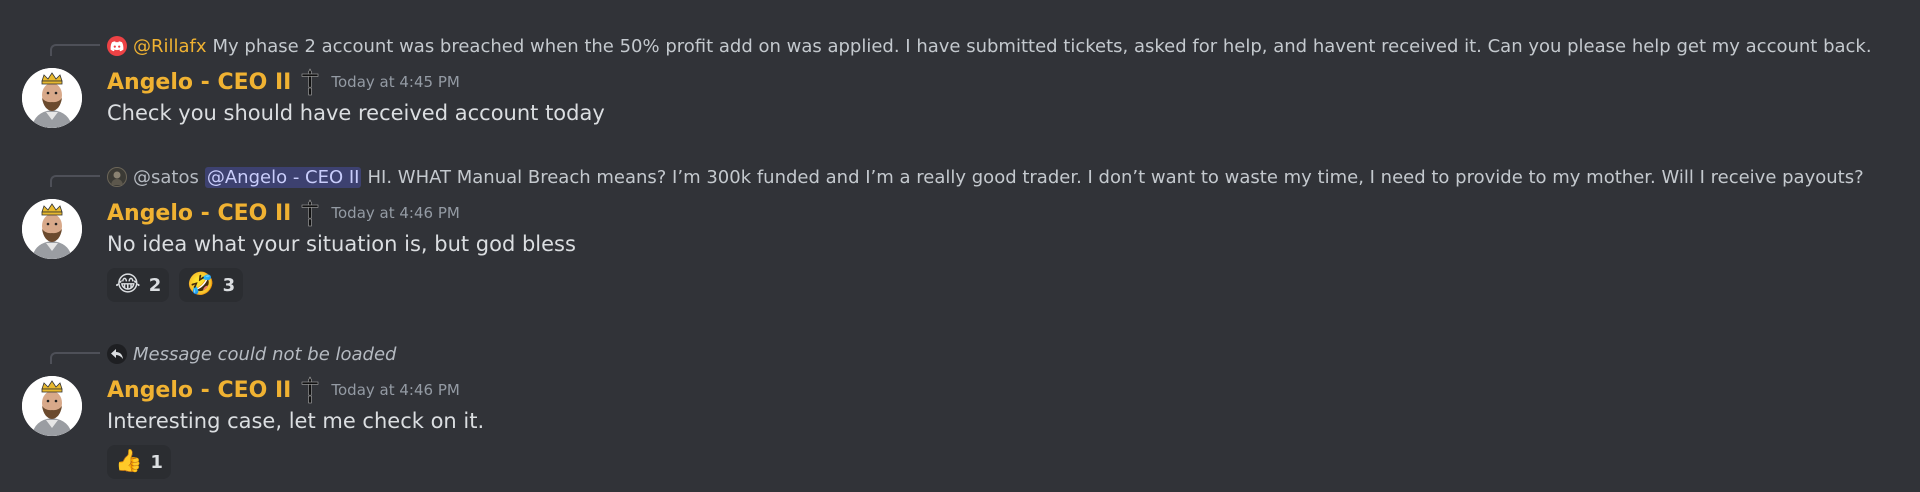 This screenshot has width=1920, height=492. I want to click on reply-preview: Message could not be loaded, so click(251, 354).